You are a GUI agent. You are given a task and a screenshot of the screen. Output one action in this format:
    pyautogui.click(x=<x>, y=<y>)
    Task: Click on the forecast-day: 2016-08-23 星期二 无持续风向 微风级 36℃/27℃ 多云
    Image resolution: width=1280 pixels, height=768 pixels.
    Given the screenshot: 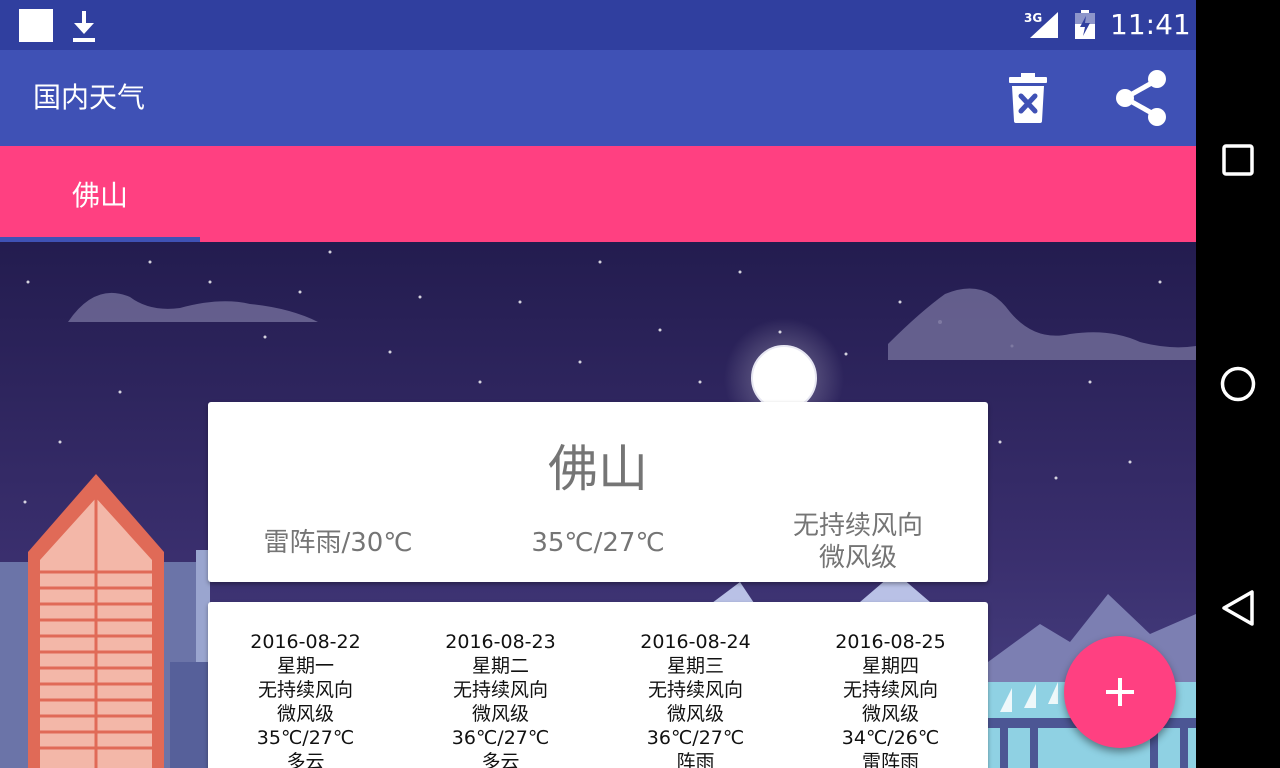 What is the action you would take?
    pyautogui.click(x=500, y=699)
    